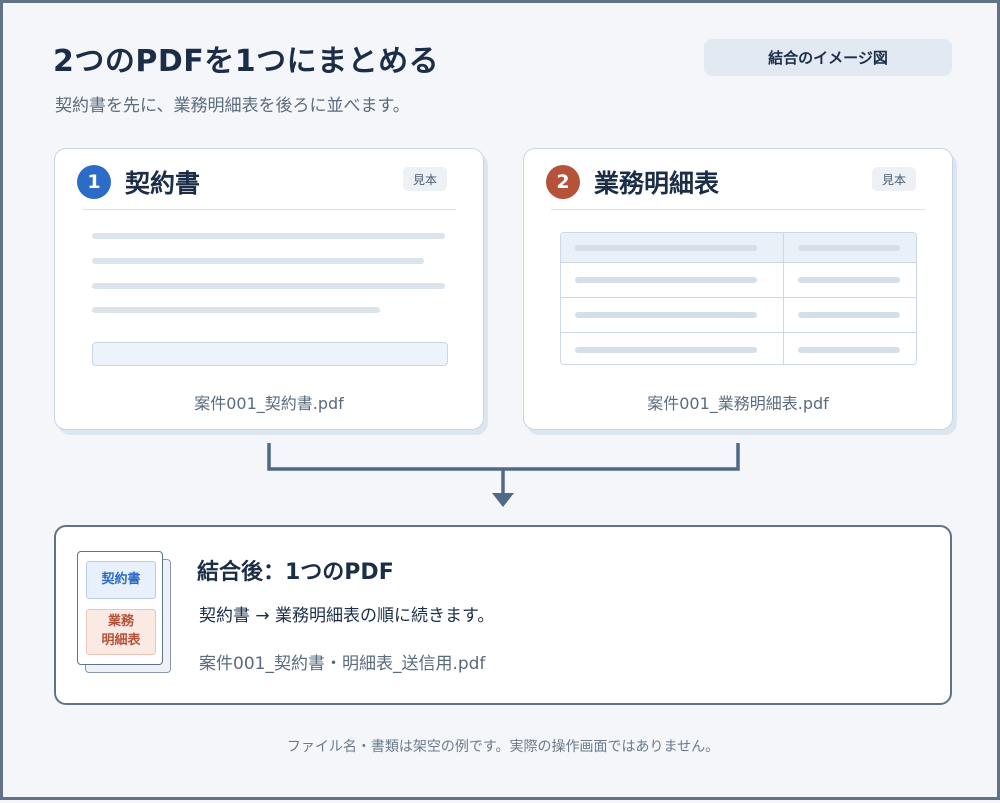 This screenshot has width=1000, height=803. Describe the element at coordinates (295, 572) in the screenshot. I see `result-title: 結合後：1つのPDF` at that location.